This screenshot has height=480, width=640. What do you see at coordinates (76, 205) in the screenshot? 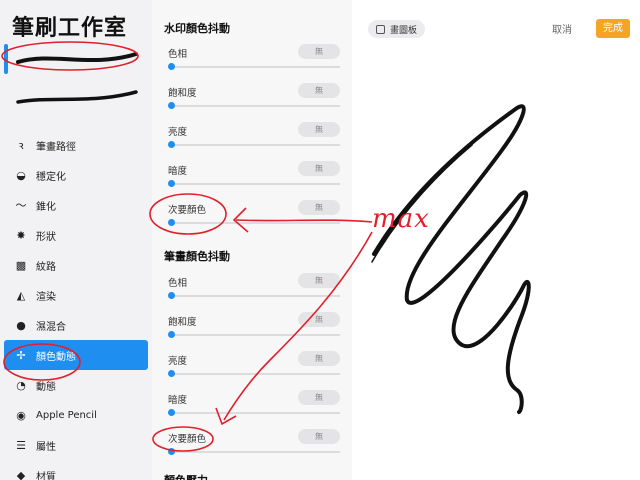
I see `nav-taper: 〜錐化` at bounding box center [76, 205].